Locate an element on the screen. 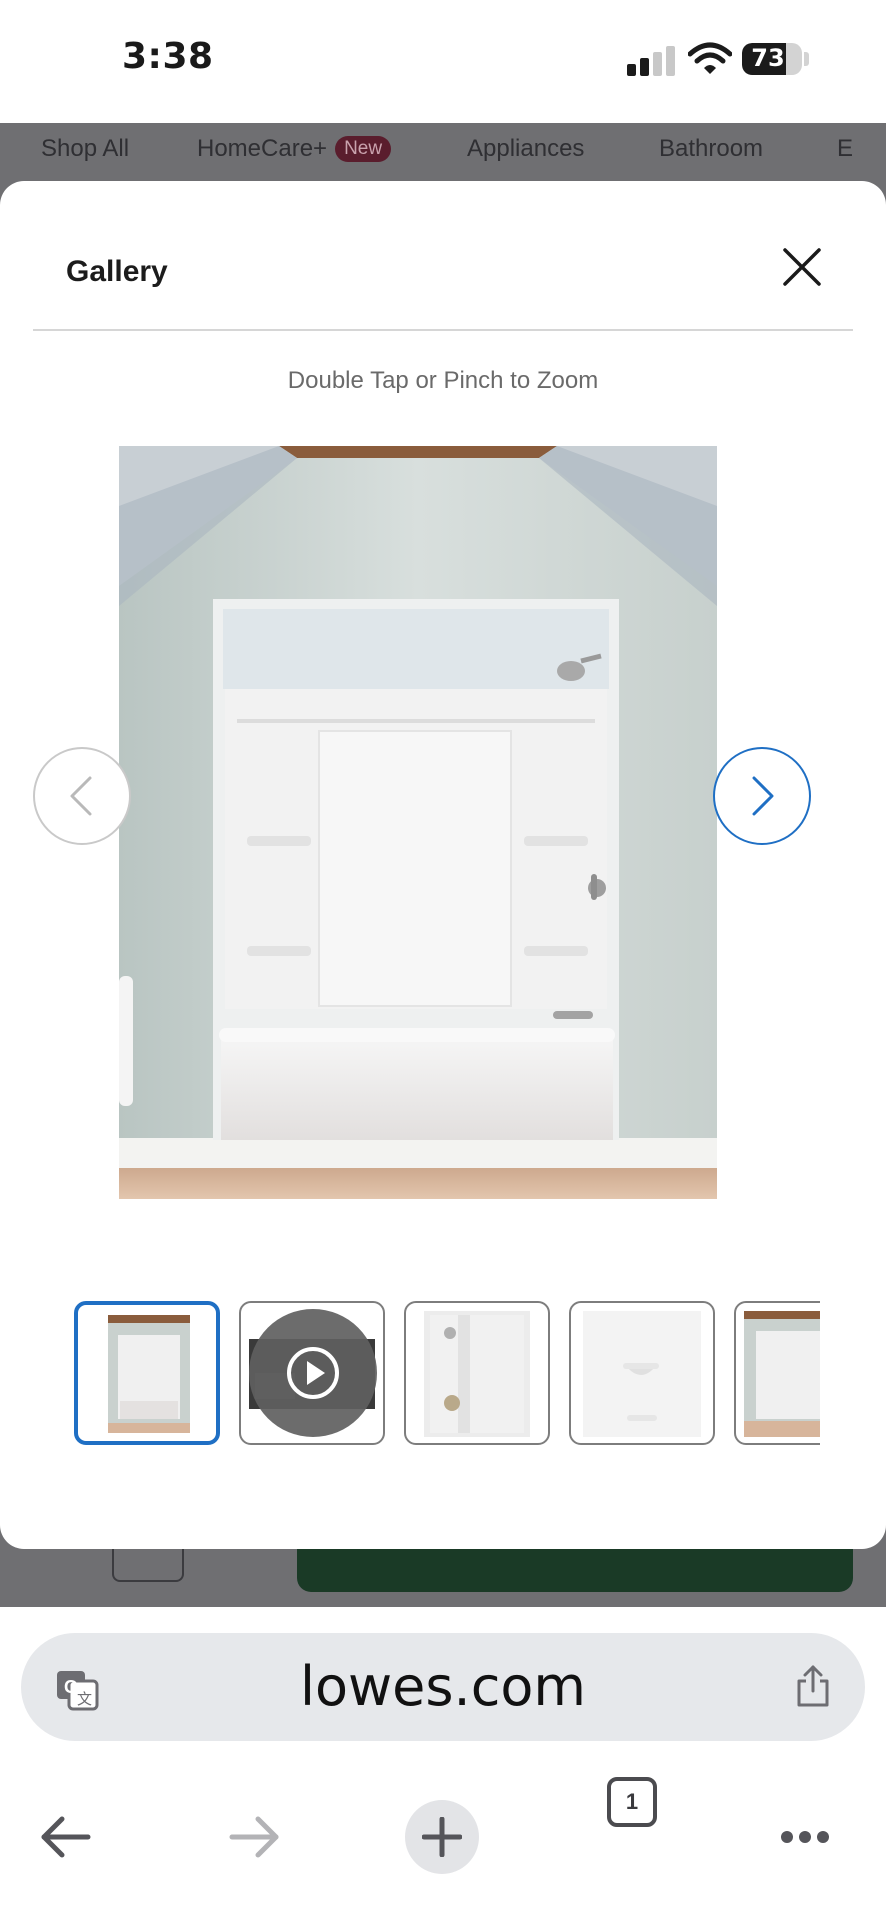 Image resolution: width=886 pixels, height=1920 pixels. shower-detail-thumb is located at coordinates (477, 1374).